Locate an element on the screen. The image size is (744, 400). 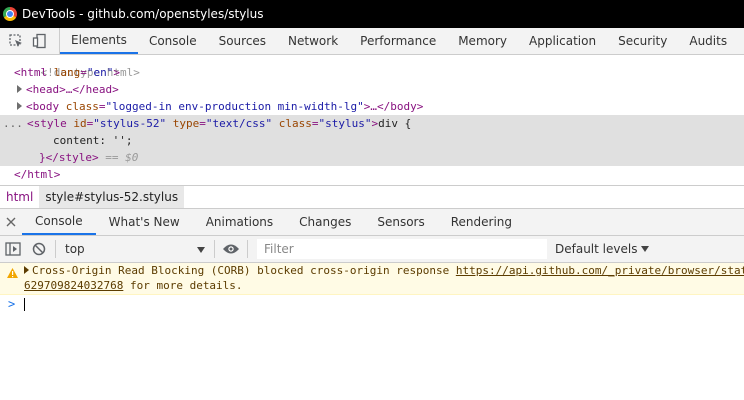
doctype-node: <!doctype html> is located at coordinates (372, 67).